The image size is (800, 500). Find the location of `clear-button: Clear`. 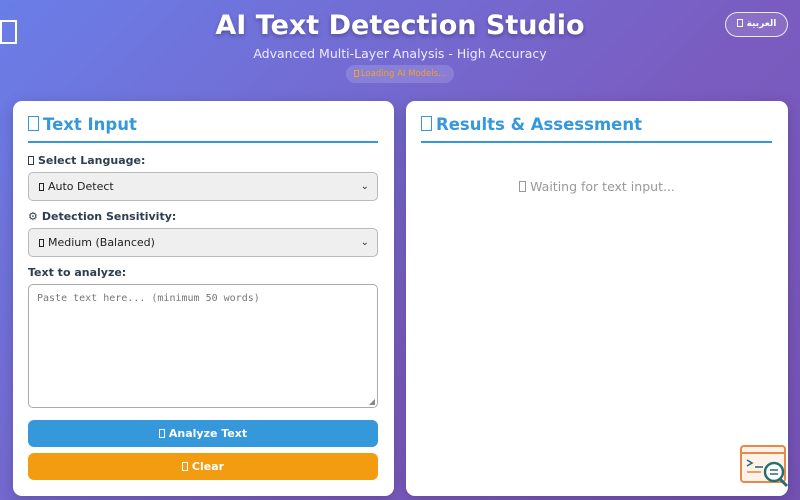

clear-button: Clear is located at coordinates (203, 466).